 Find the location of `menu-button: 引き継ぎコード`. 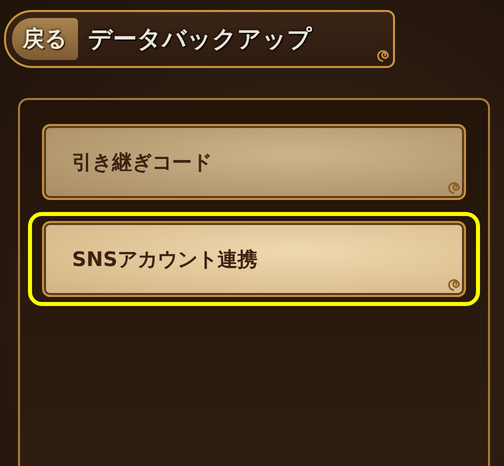

menu-button: 引き継ぎコード is located at coordinates (254, 162).